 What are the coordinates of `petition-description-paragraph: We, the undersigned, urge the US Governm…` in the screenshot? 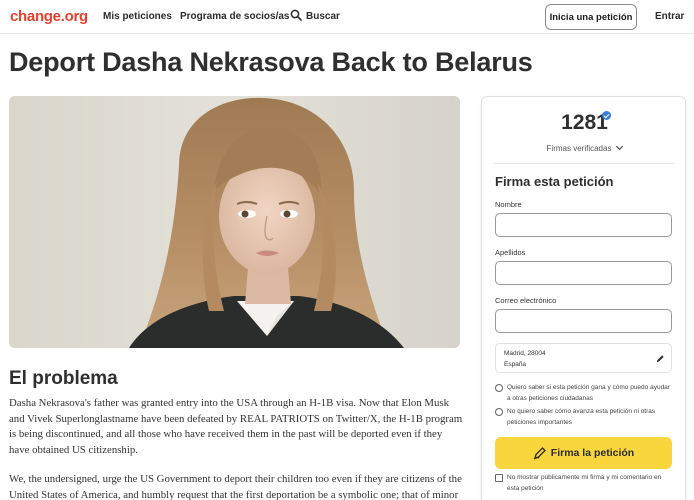 It's located at (235, 486).